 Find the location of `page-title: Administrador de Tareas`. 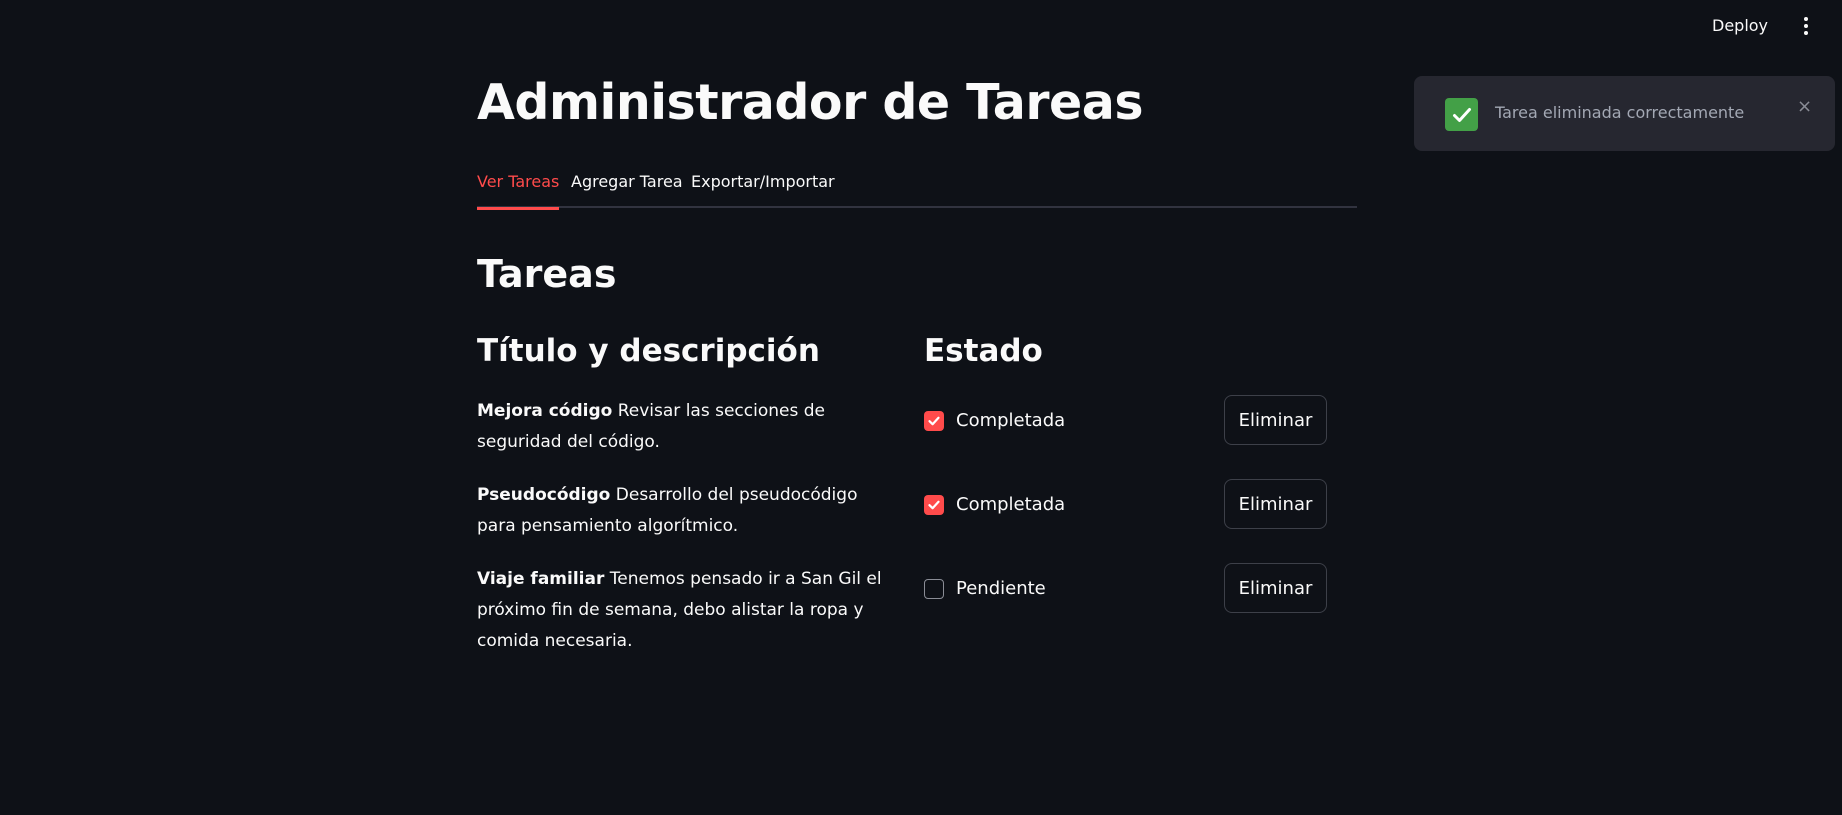

page-title: Administrador de Tareas is located at coordinates (810, 102).